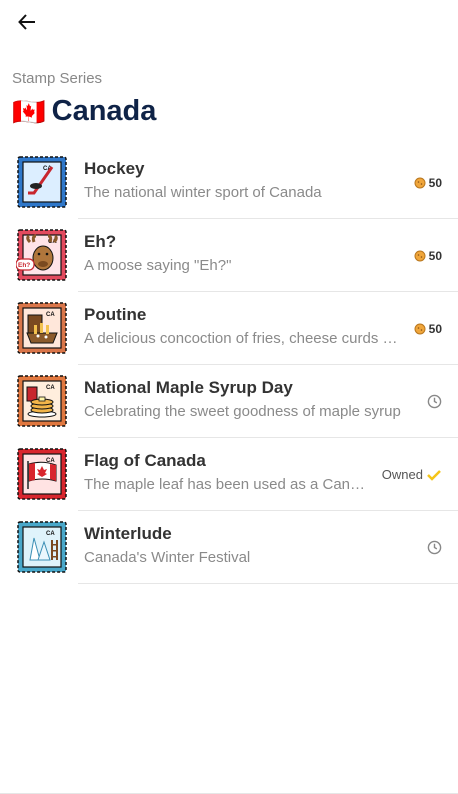  What do you see at coordinates (115, 314) in the screenshot?
I see `stamp-title: Poutine` at bounding box center [115, 314].